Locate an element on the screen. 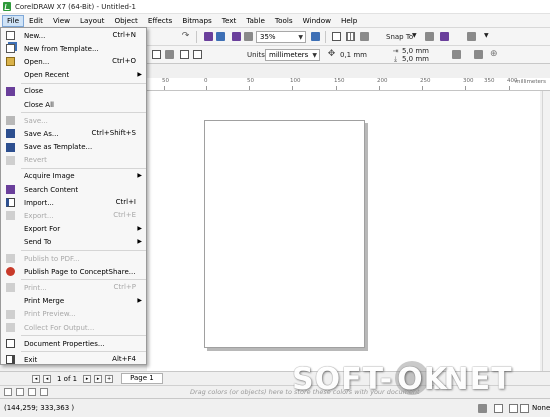  menu-tools: Tools is located at coordinates (284, 21).